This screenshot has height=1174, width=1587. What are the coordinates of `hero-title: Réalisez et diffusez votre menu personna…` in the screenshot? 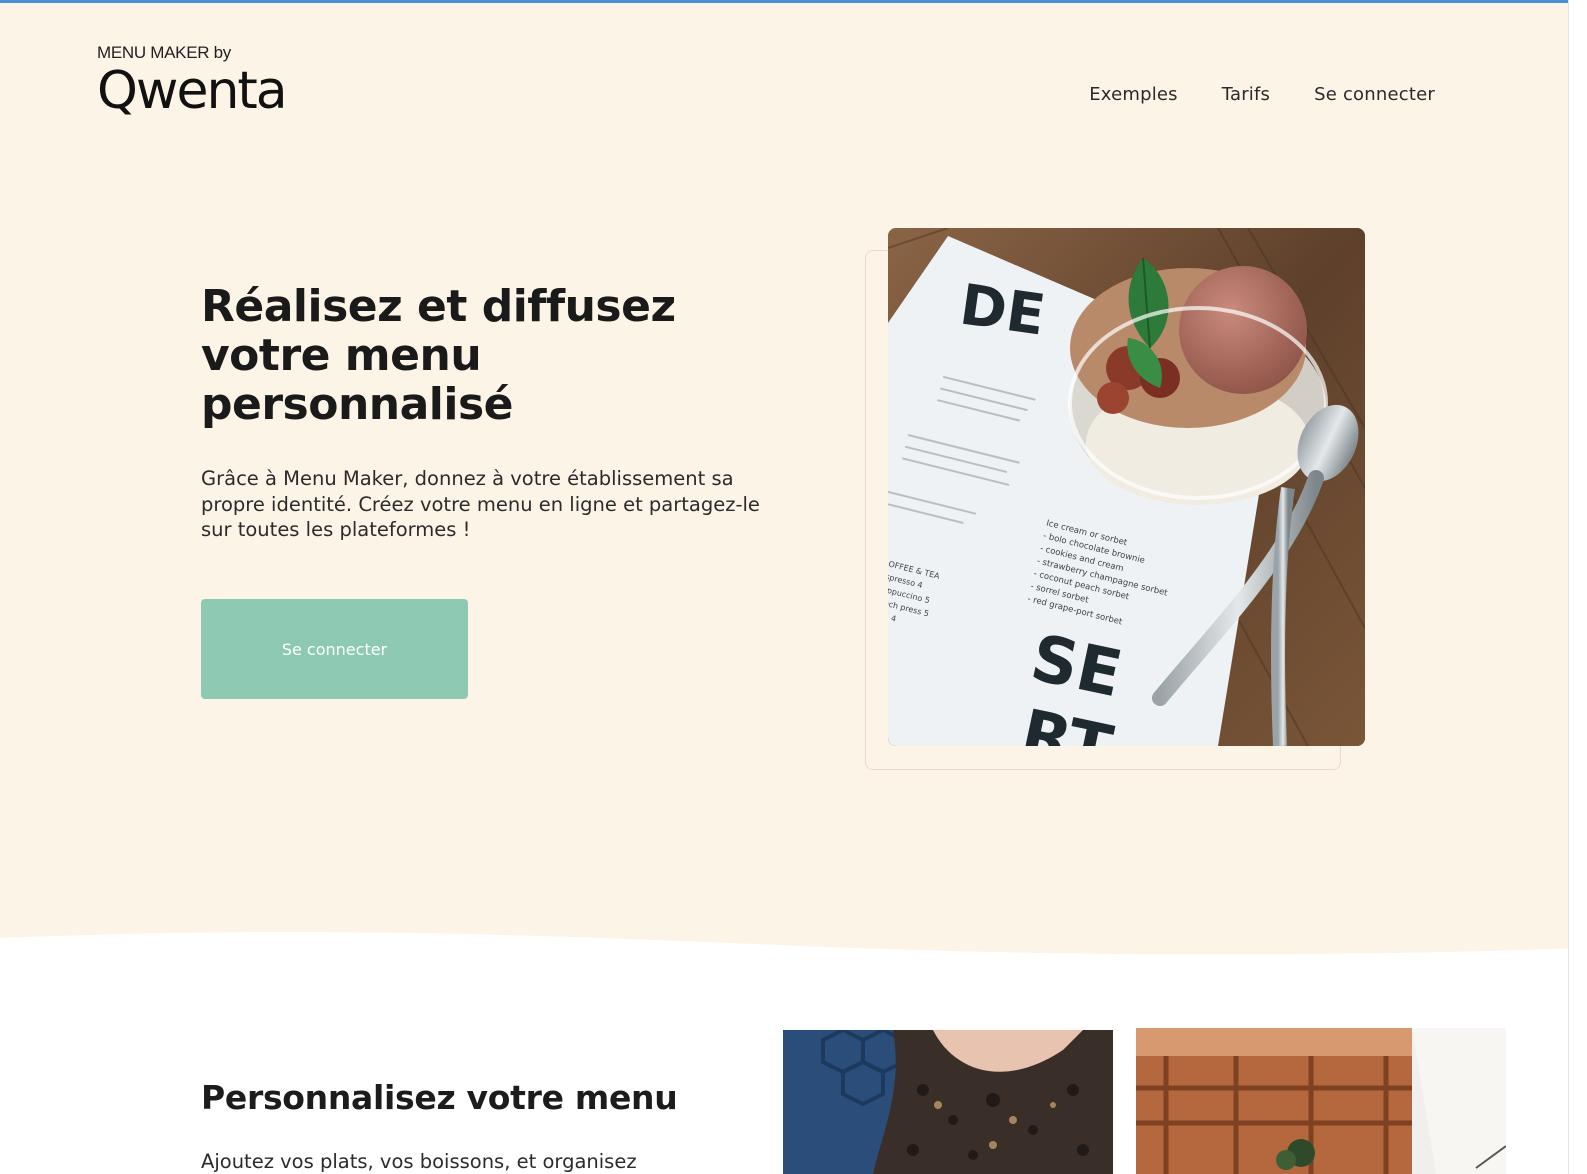 It's located at (438, 355).